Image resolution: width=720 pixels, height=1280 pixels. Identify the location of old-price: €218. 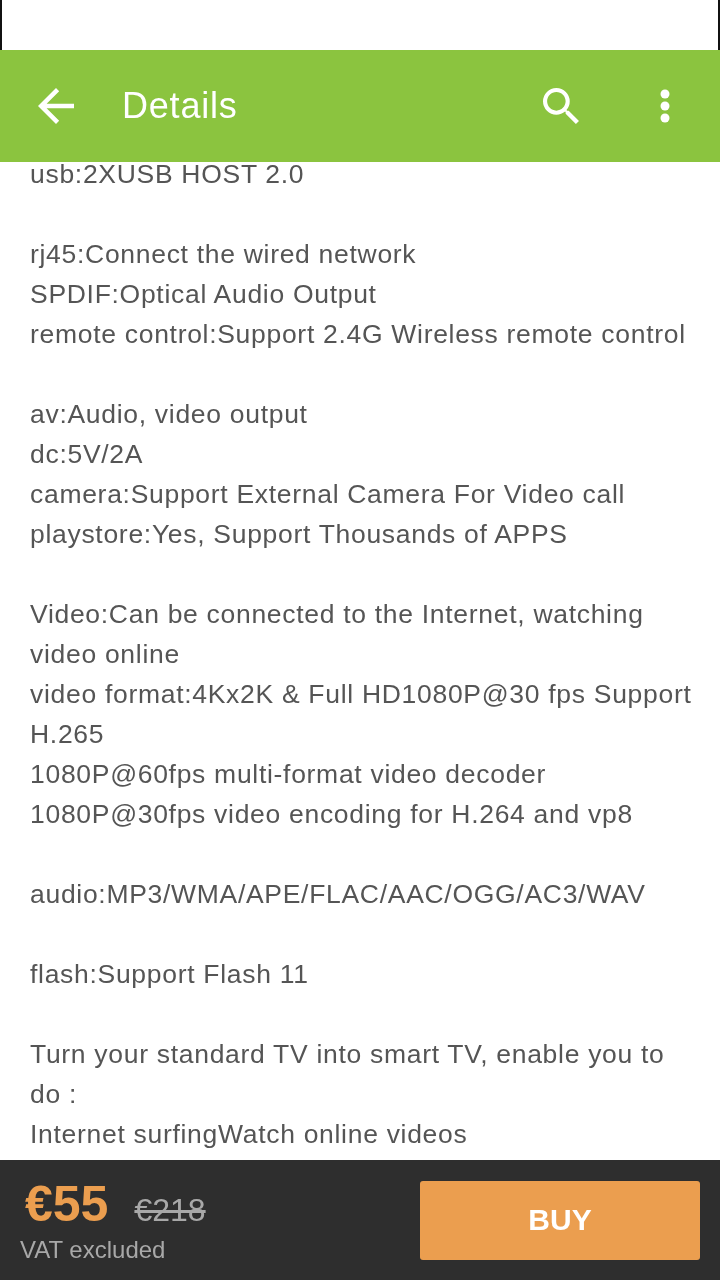
(170, 1210).